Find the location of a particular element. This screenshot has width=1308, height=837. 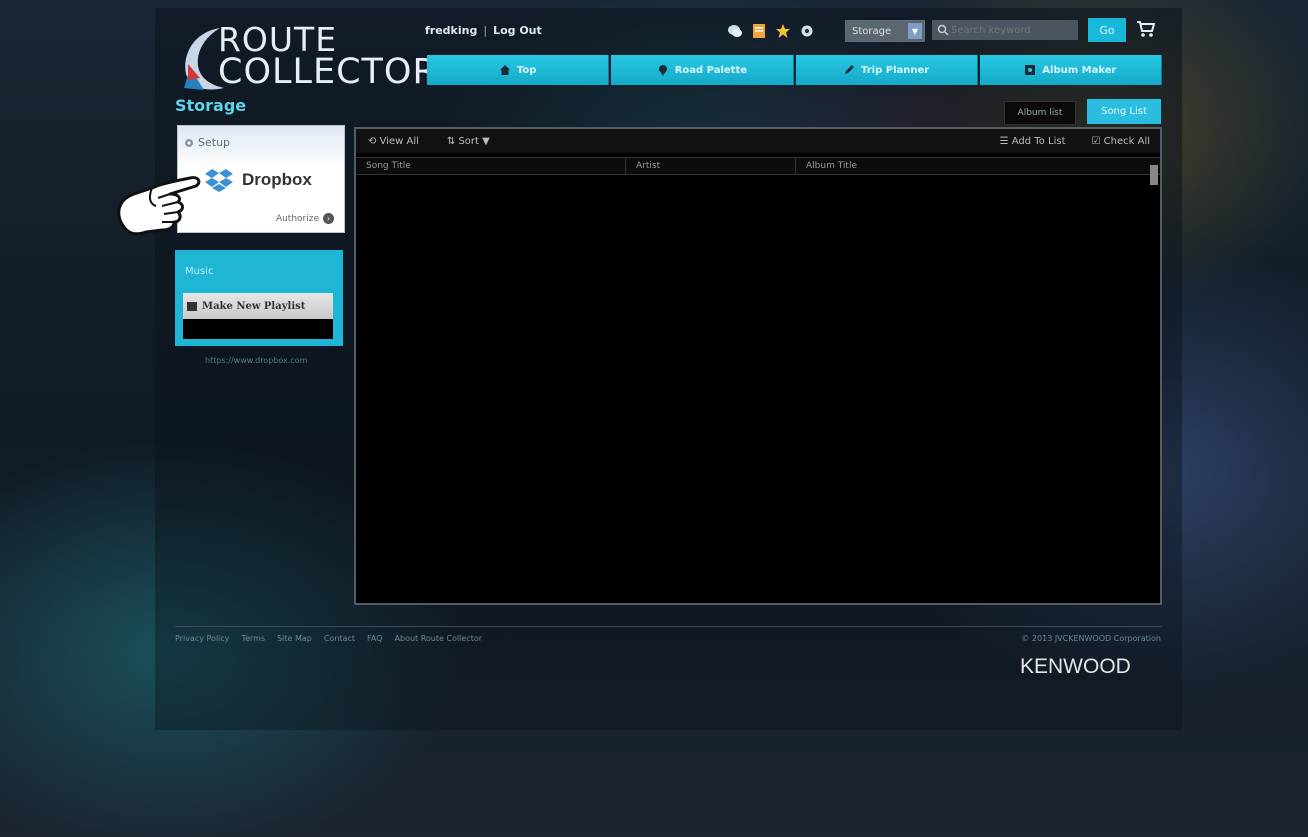

album-icon is located at coordinates (1030, 70).